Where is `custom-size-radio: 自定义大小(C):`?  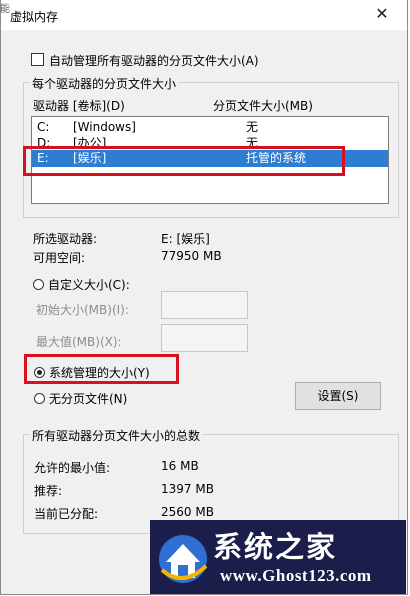
custom-size-radio: 自定义大小(C): is located at coordinates (81, 284).